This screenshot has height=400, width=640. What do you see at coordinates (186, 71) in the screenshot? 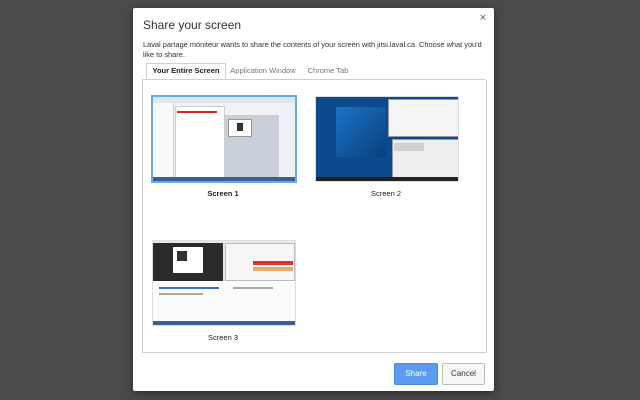
I see `tab-entire-screen: Your Entire Screen` at bounding box center [186, 71].